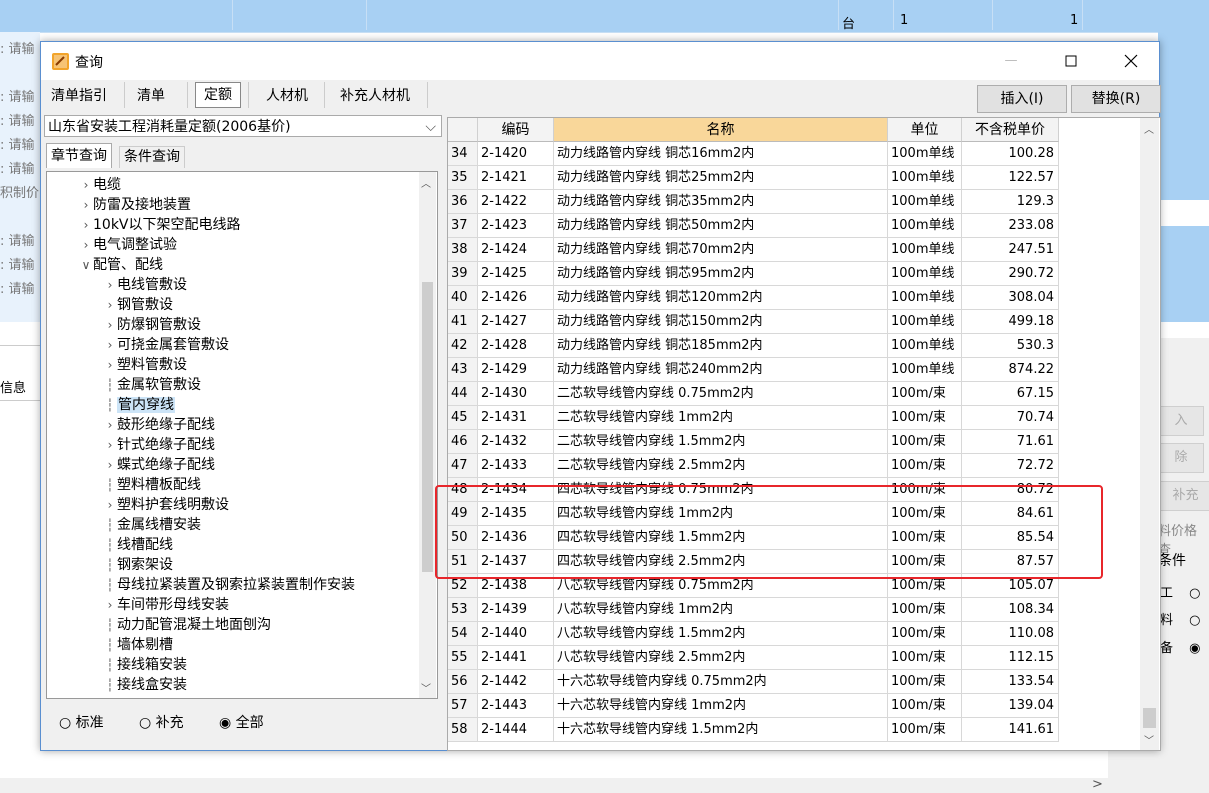 The image size is (1209, 793). I want to click on tree-scrollbar: ︿ ﹀, so click(427, 435).